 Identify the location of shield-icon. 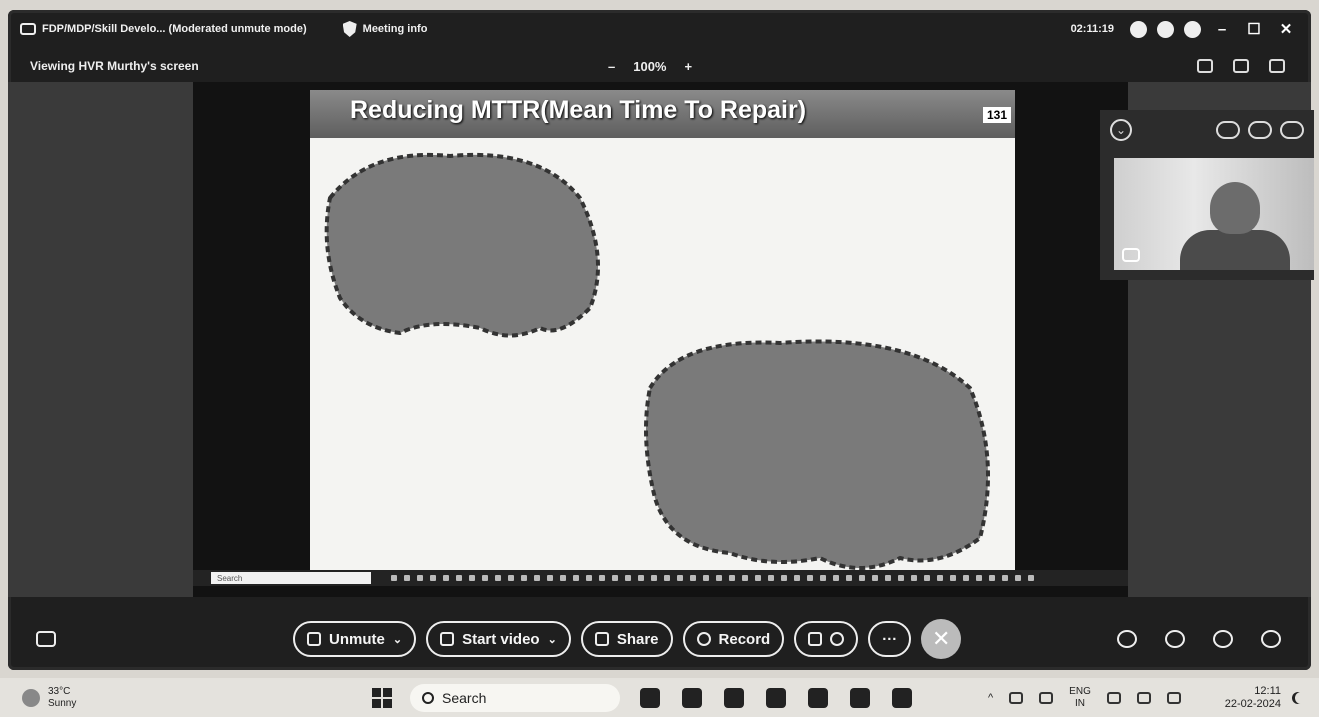
(349, 29).